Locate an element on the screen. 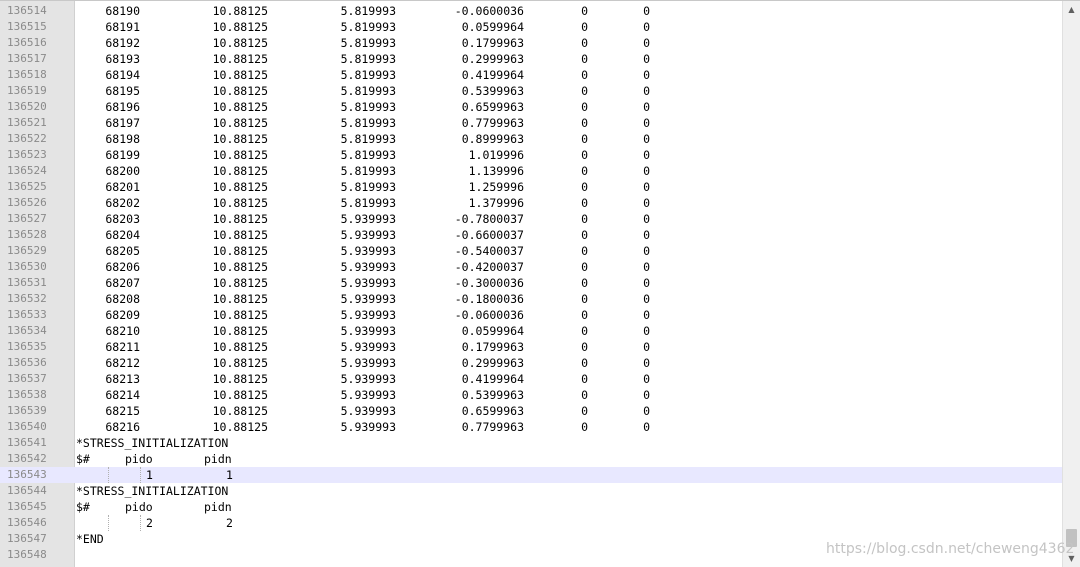 This screenshot has height=567, width=1080. code-line: 136529 68205 10.88125 5.939993 -0.5400037 0 0 is located at coordinates (531, 251).